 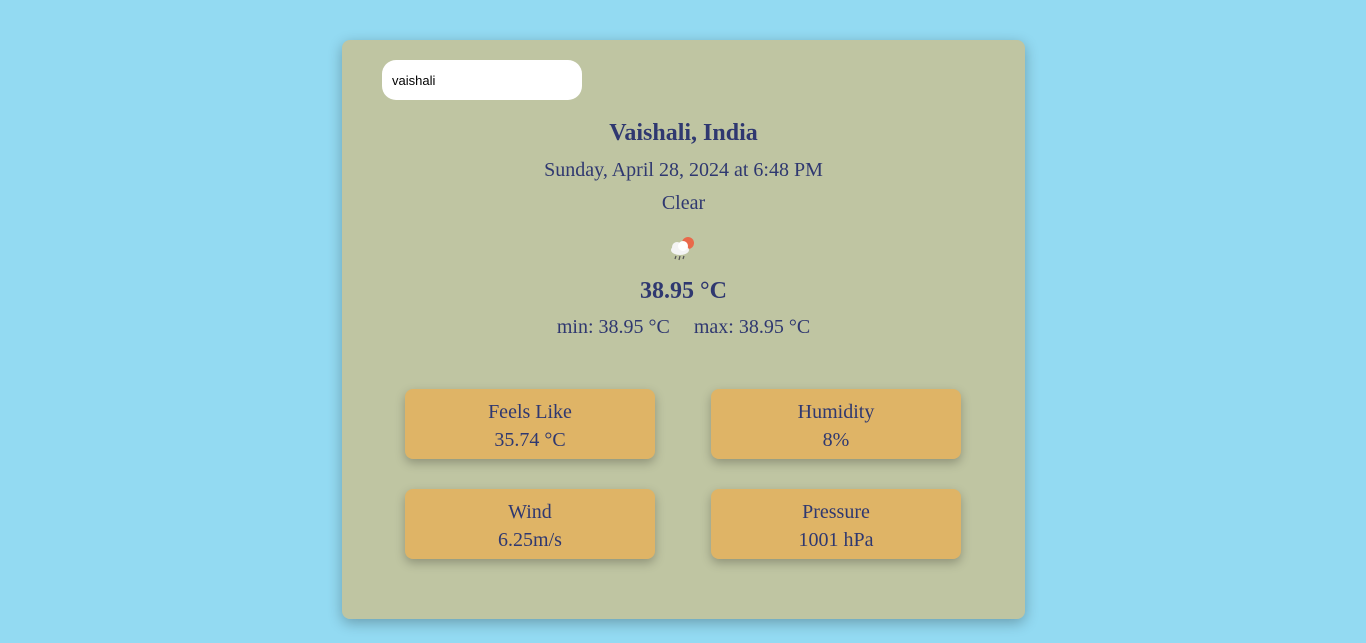 What do you see at coordinates (836, 412) in the screenshot?
I see `humidity-label: Humidity` at bounding box center [836, 412].